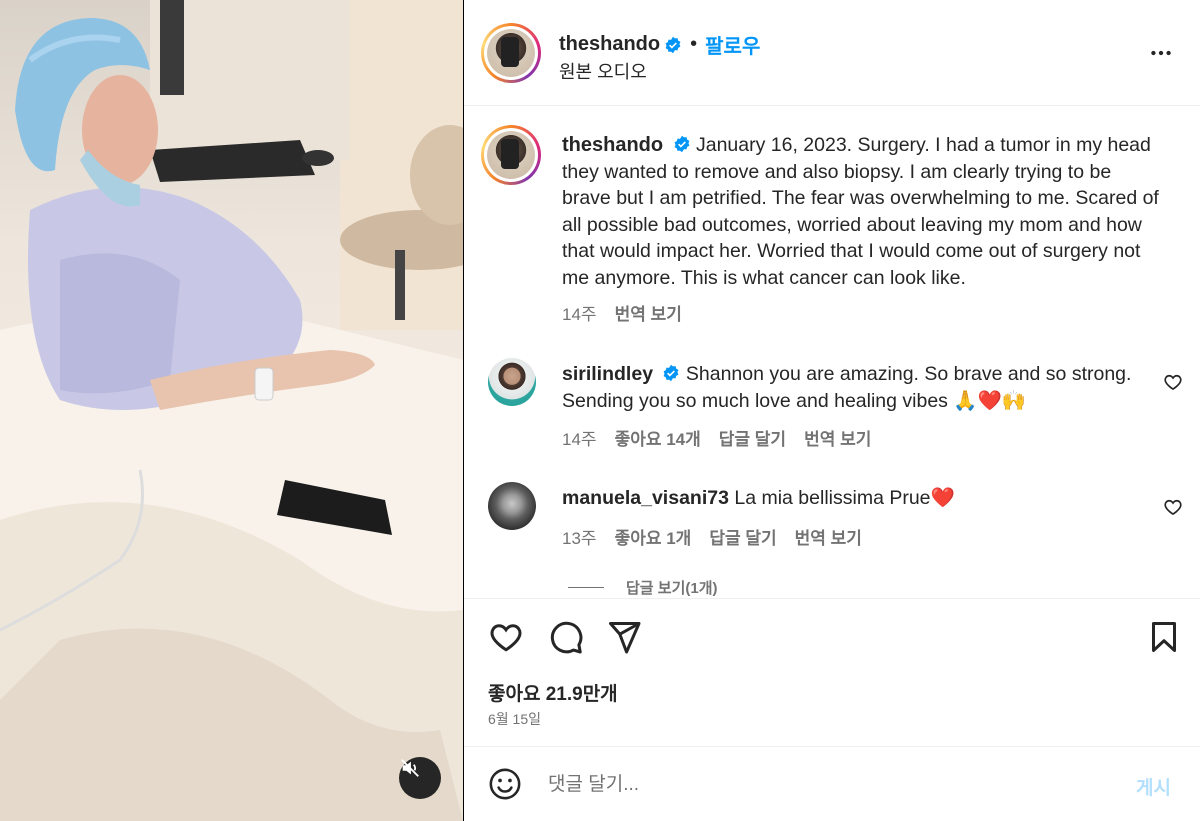  I want to click on author-avatar, so click(511, 53).